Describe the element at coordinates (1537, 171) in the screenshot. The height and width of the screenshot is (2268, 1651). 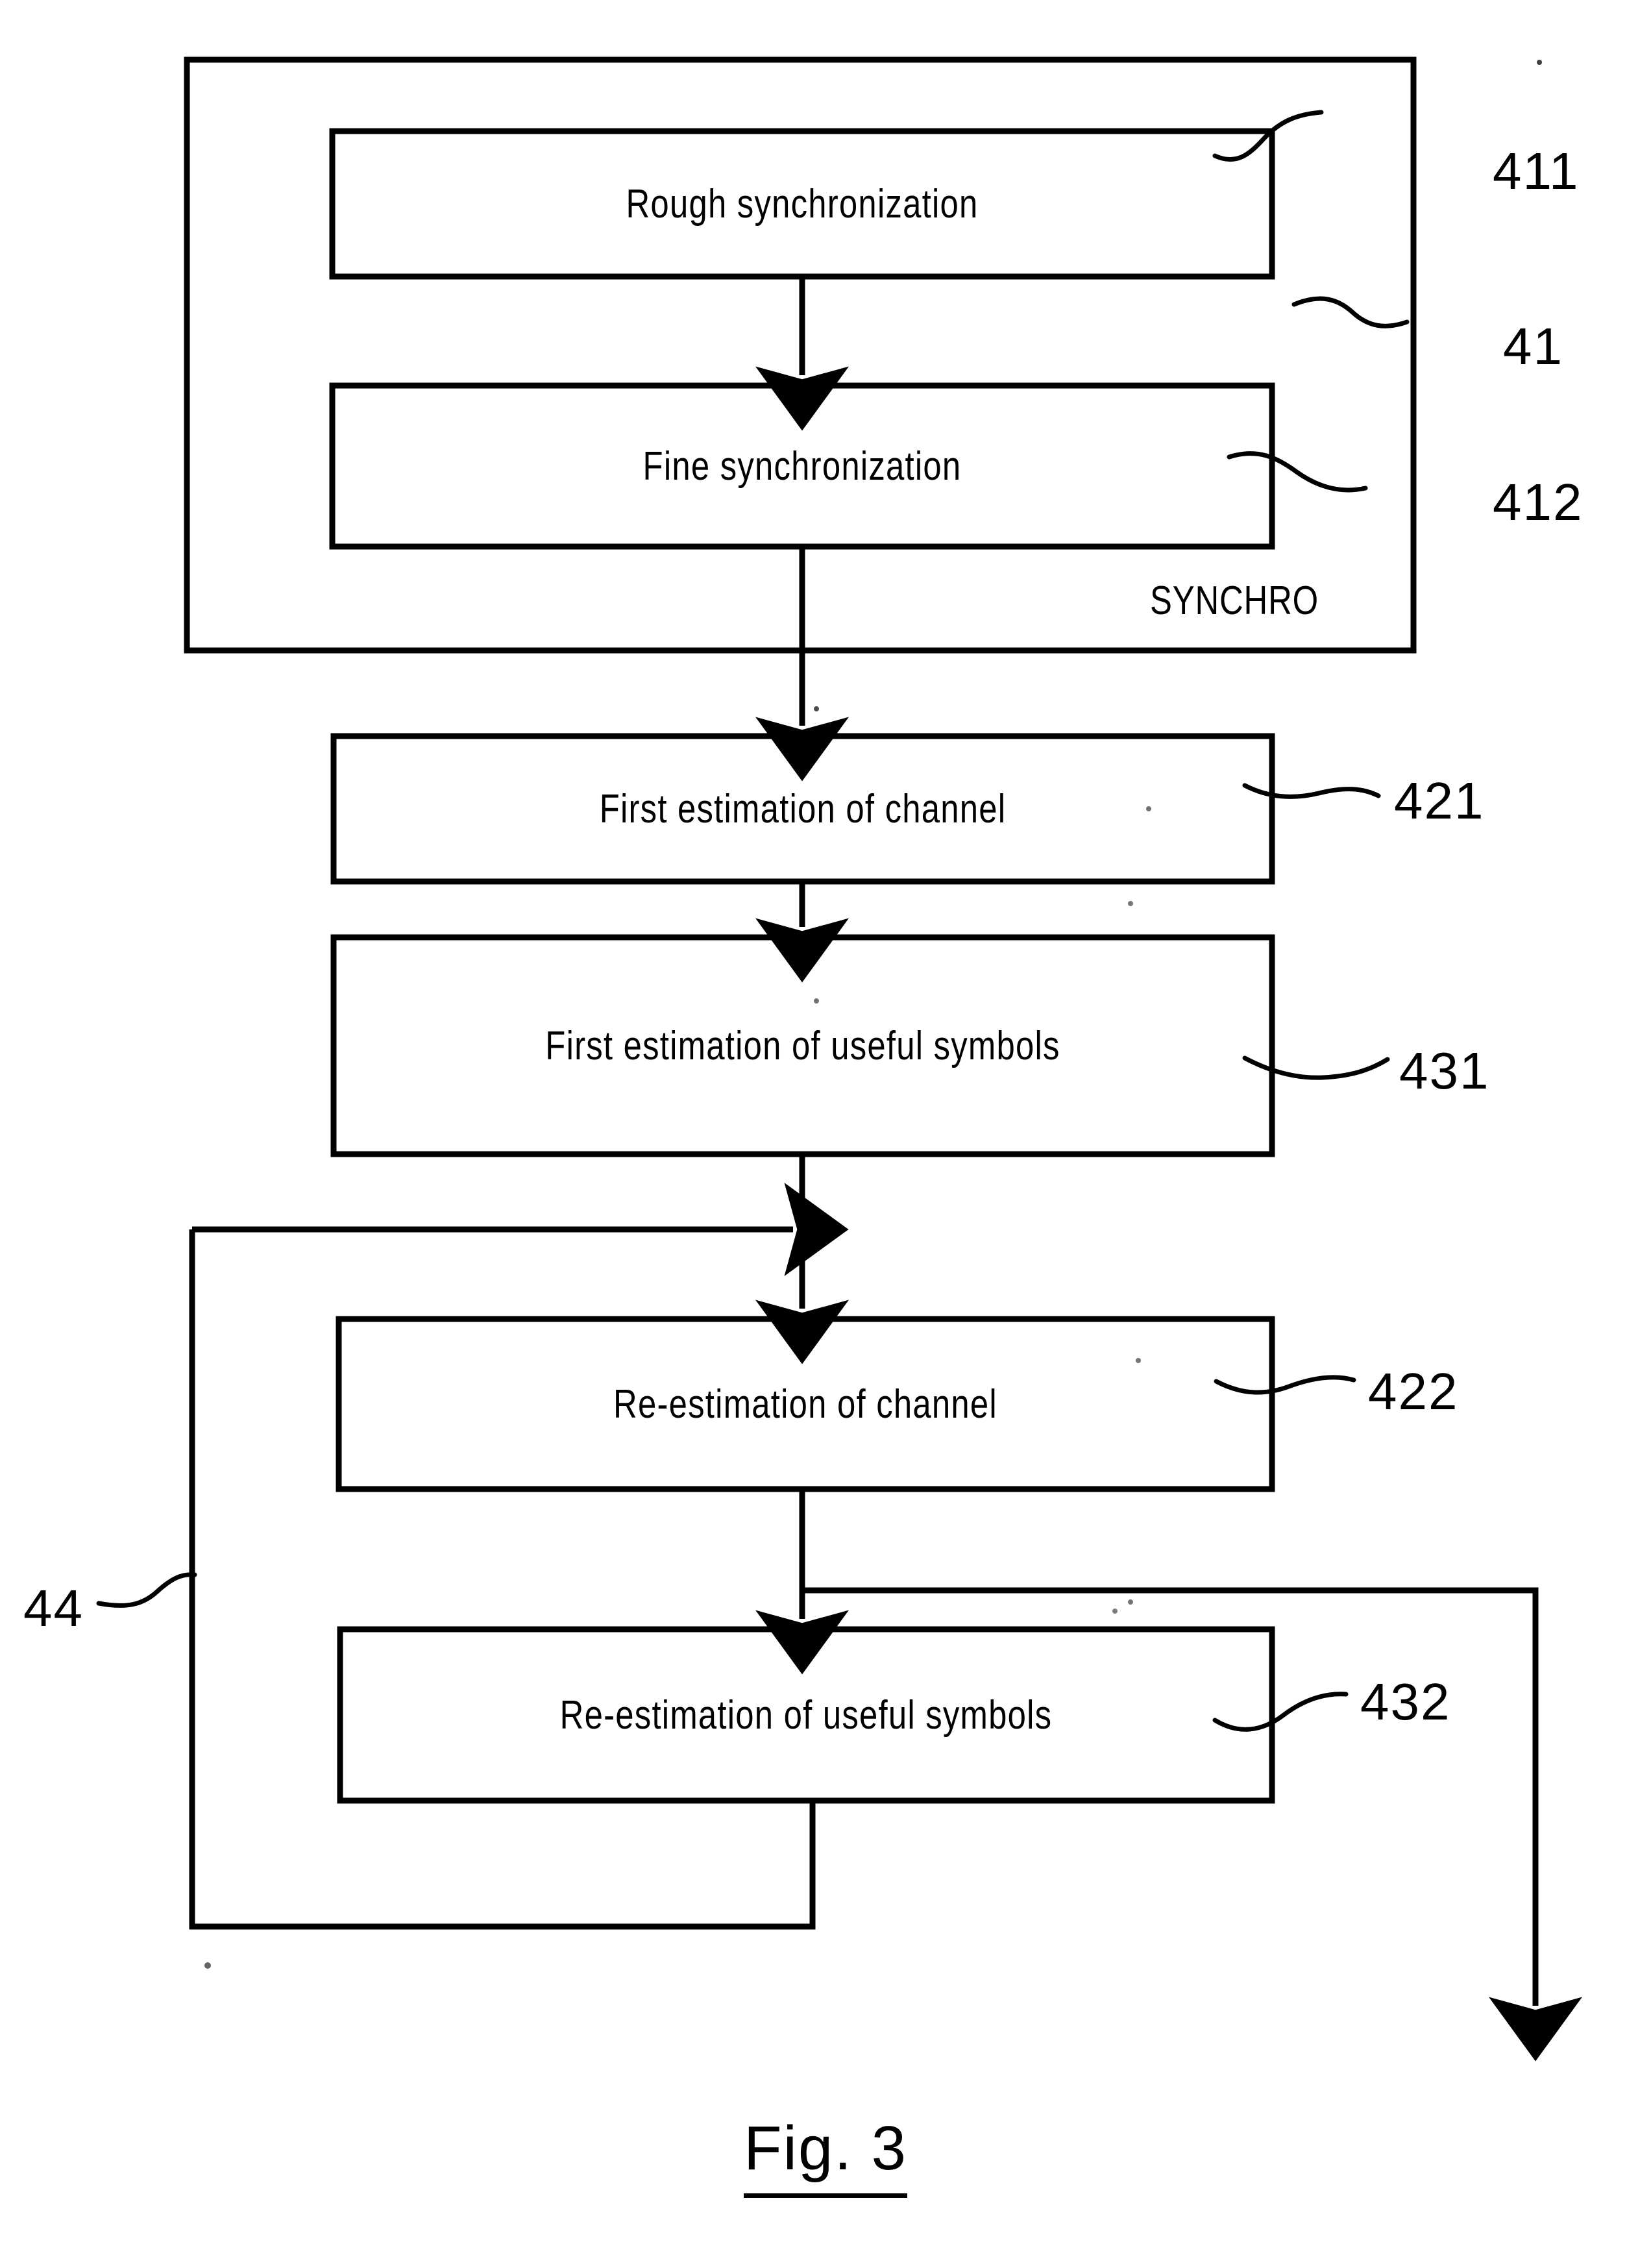
I see `ref-numeral-411: 411` at that location.